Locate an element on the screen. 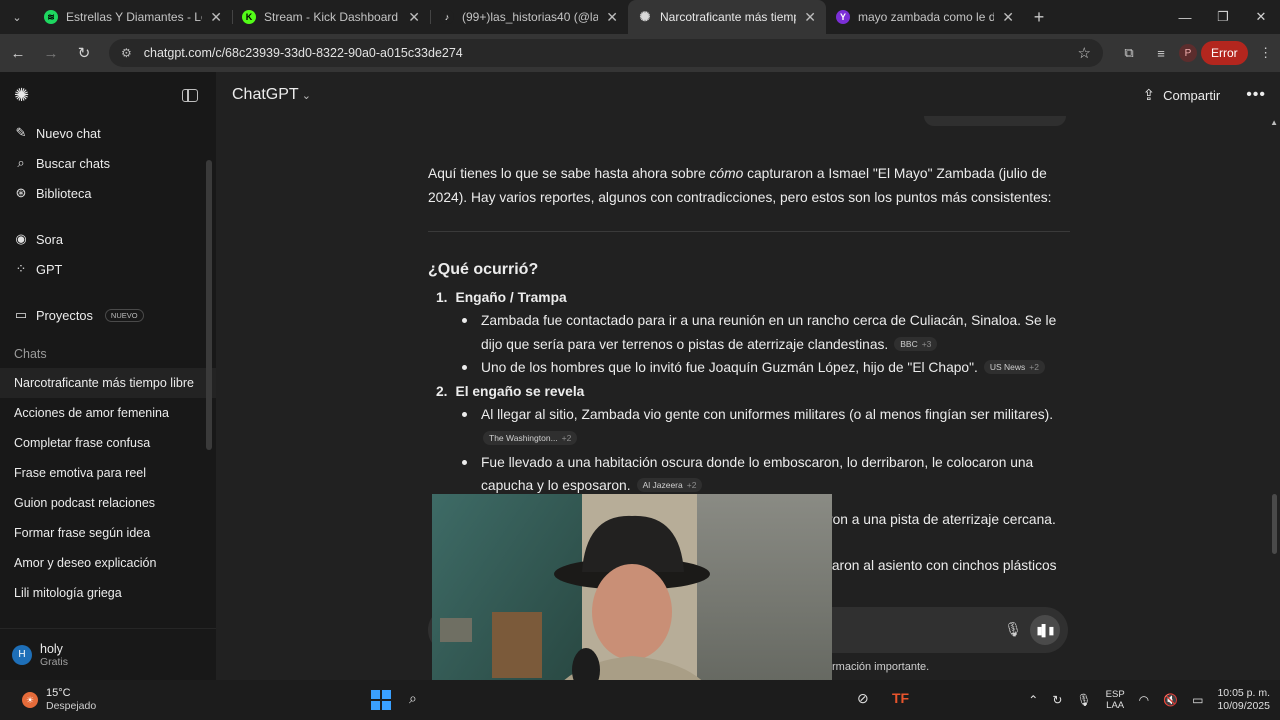 This screenshot has height=720, width=1280. gpts-icon: ⁘ is located at coordinates (21, 268).